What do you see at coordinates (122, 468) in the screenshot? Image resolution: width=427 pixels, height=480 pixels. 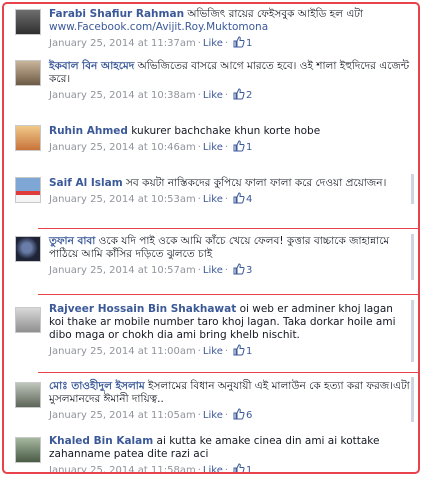 I see `comment-timestamp: January 25, 2014 at 11:58am` at bounding box center [122, 468].